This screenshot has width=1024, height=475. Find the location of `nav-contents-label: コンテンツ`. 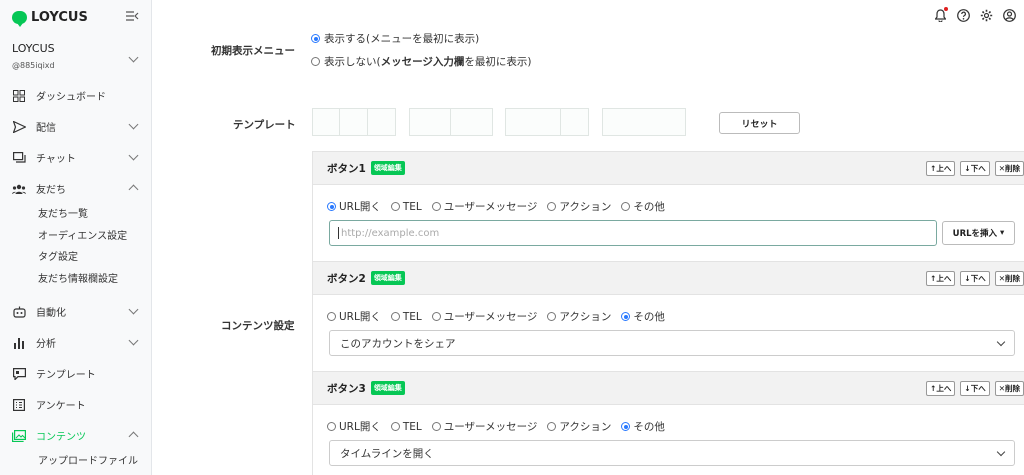

nav-contents-label: コンテンツ is located at coordinates (61, 437).